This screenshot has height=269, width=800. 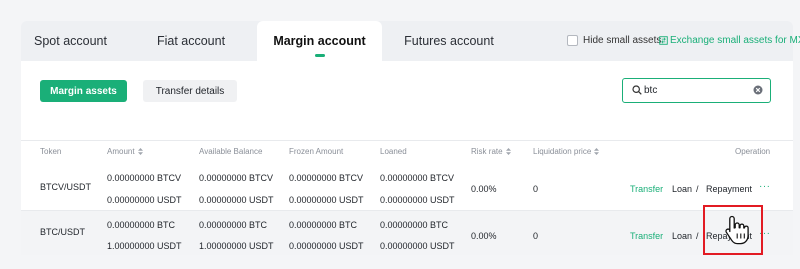 What do you see at coordinates (737, 230) in the screenshot?
I see `hand-pointer-icon` at bounding box center [737, 230].